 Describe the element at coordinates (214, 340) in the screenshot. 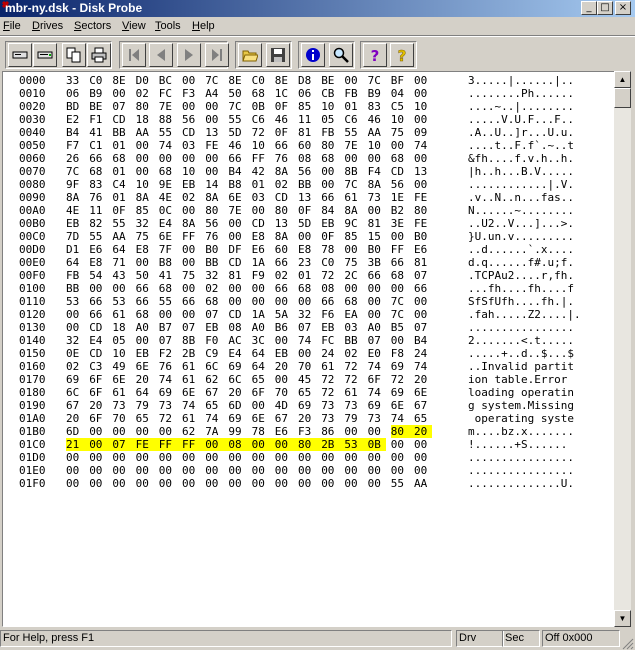

I see `hex-byte: F0` at that location.